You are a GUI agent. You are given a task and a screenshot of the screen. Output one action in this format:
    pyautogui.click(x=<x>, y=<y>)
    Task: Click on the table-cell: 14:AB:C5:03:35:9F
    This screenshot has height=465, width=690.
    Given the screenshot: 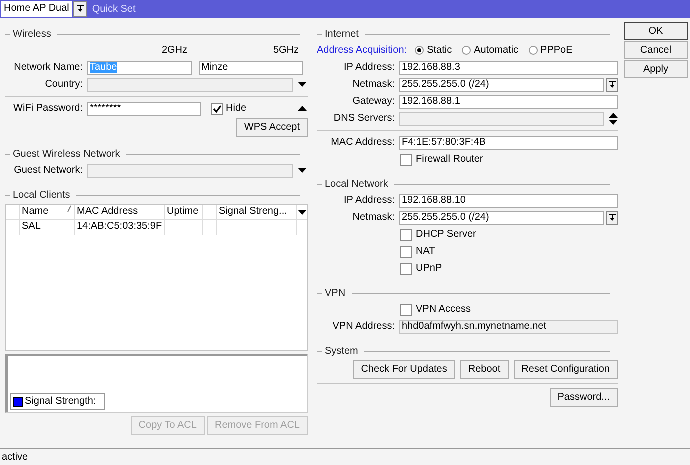 What is the action you would take?
    pyautogui.click(x=120, y=227)
    